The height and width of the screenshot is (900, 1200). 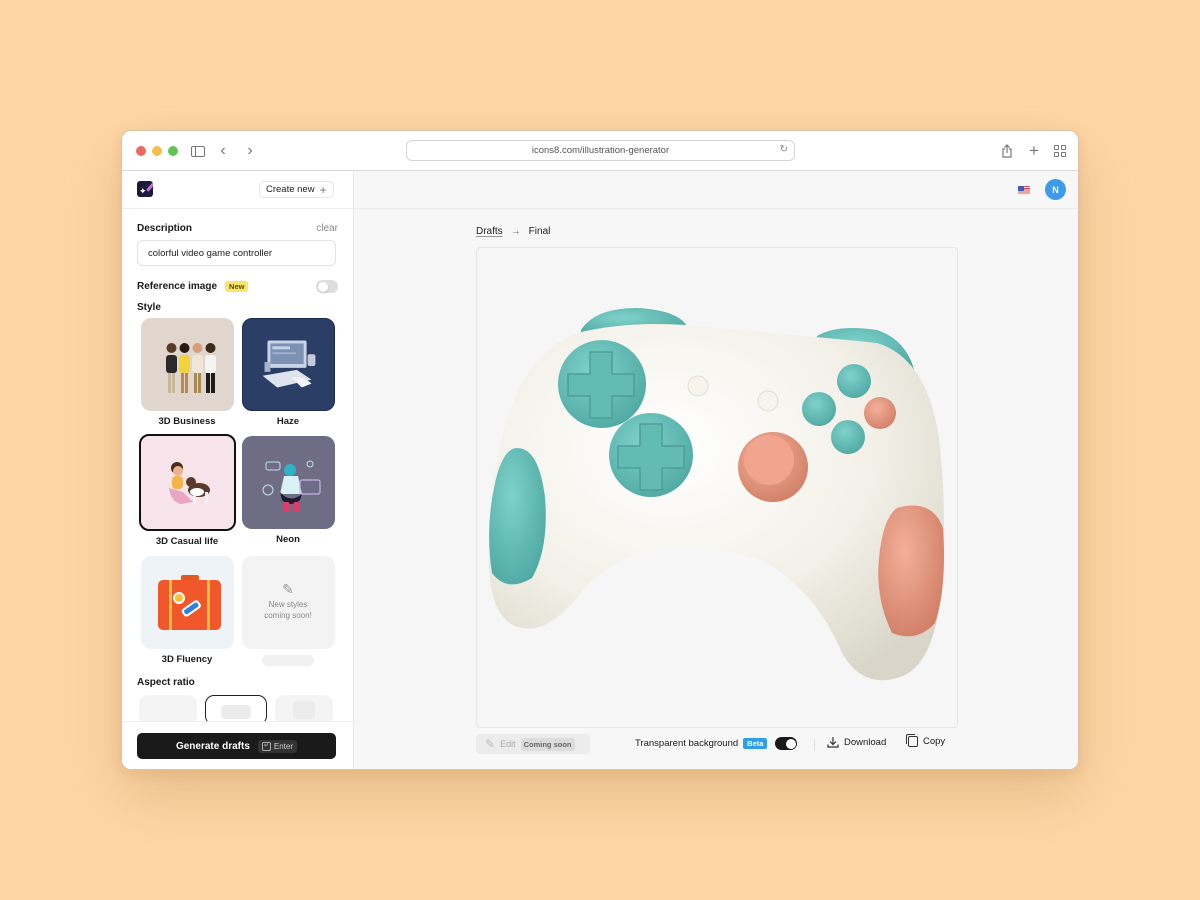 What do you see at coordinates (934, 741) in the screenshot?
I see `copy-label: Copy` at bounding box center [934, 741].